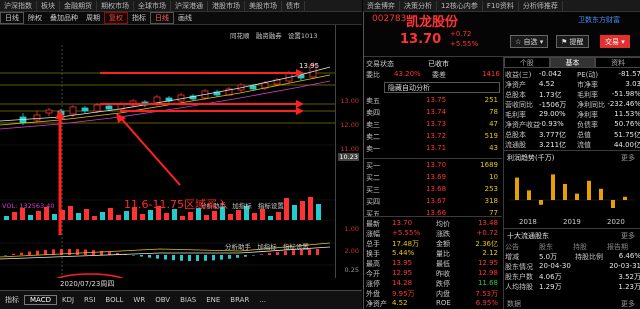 The image size is (640, 309). What do you see at coordinates (348, 151) in the screenshot?
I see `price-axis: 13.00 12.00 11.00 10.23 1.00 2.00 0.25` at bounding box center [348, 151].